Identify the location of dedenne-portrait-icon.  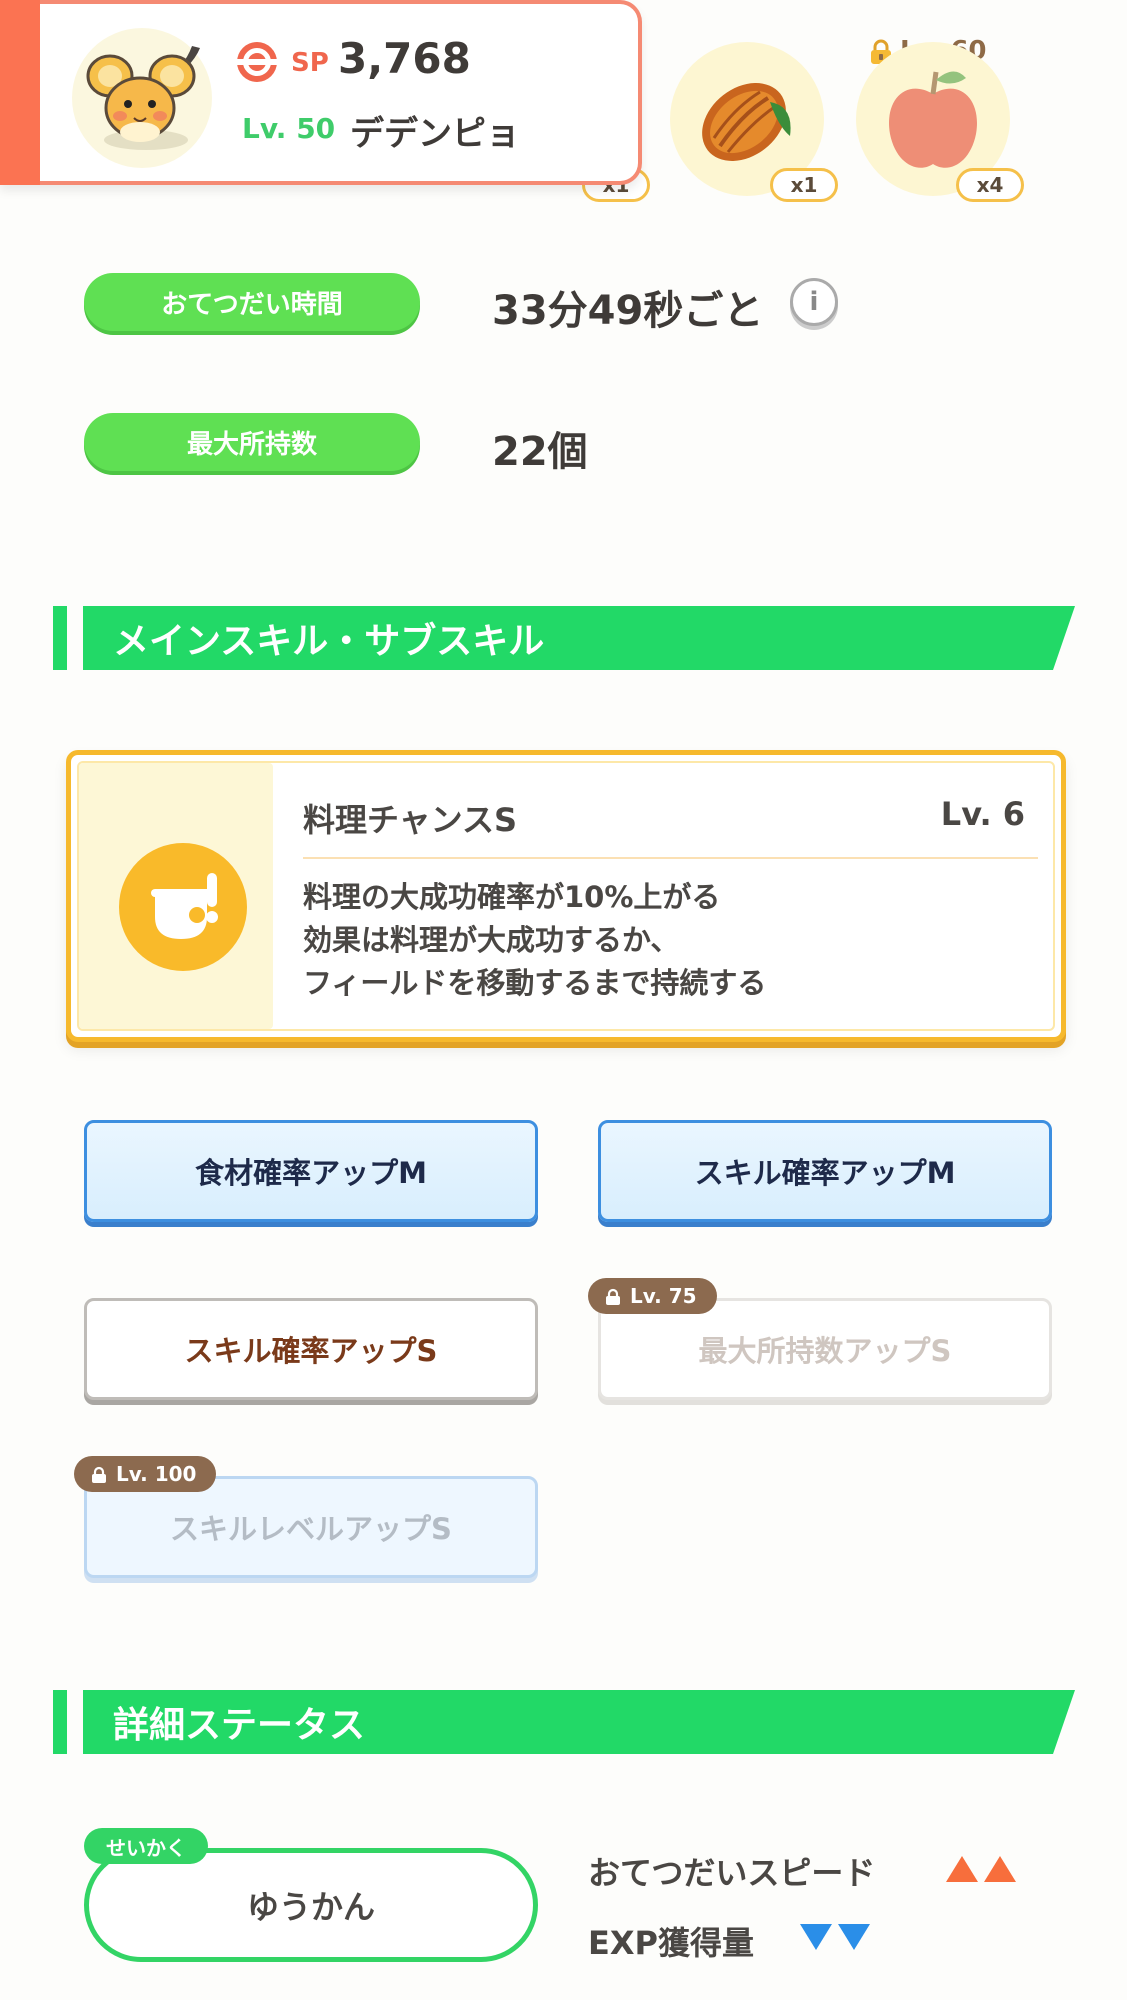
(142, 98).